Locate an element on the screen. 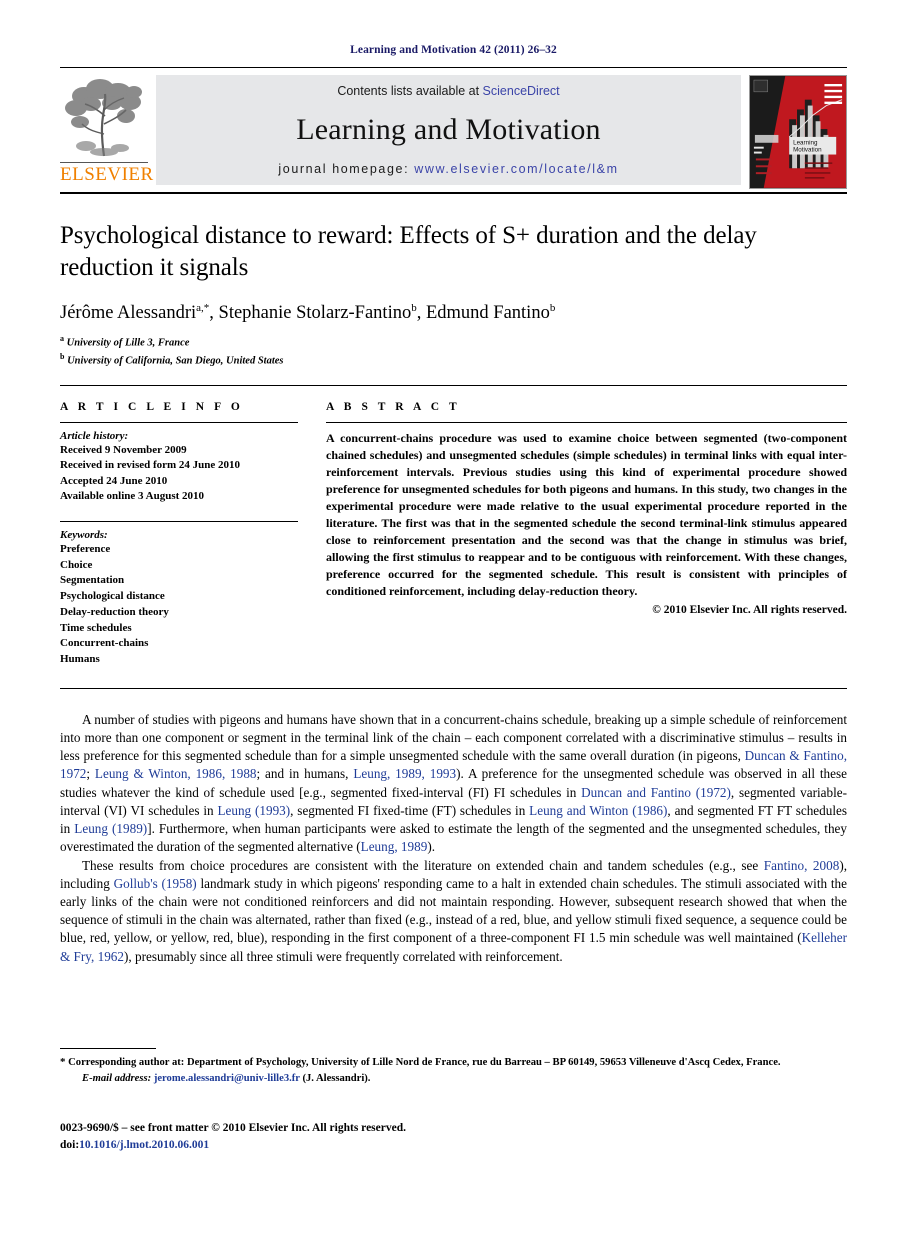 Image resolution: width=907 pixels, height=1238 pixels. journal-title: Learning and Motivation is located at coordinates (448, 129).